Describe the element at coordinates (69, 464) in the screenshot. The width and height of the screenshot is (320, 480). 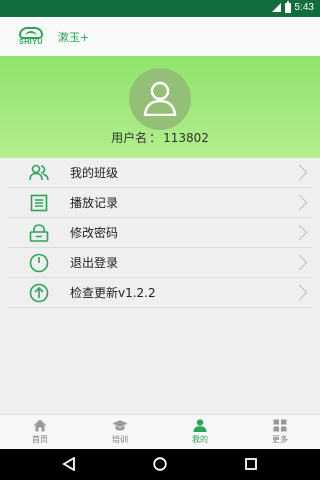
I see `back-icon` at that location.